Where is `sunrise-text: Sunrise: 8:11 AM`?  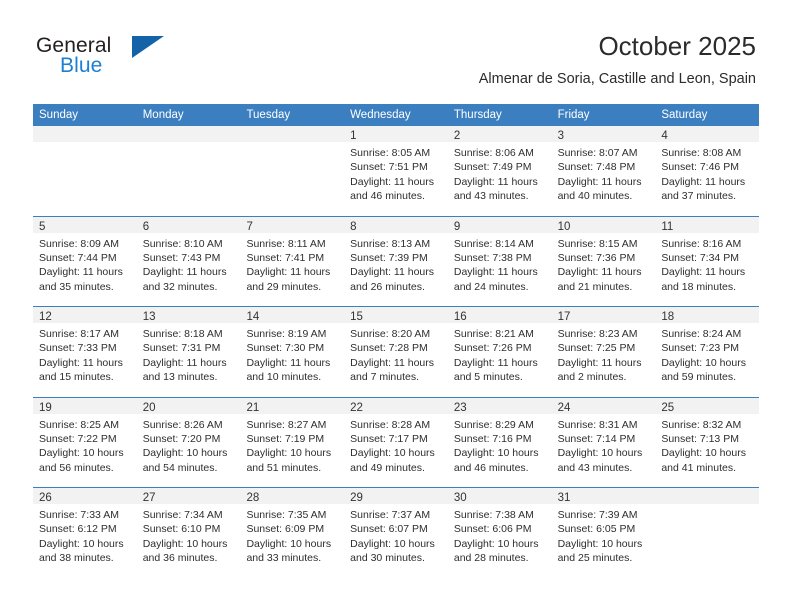 sunrise-text: Sunrise: 8:11 AM is located at coordinates (286, 243).